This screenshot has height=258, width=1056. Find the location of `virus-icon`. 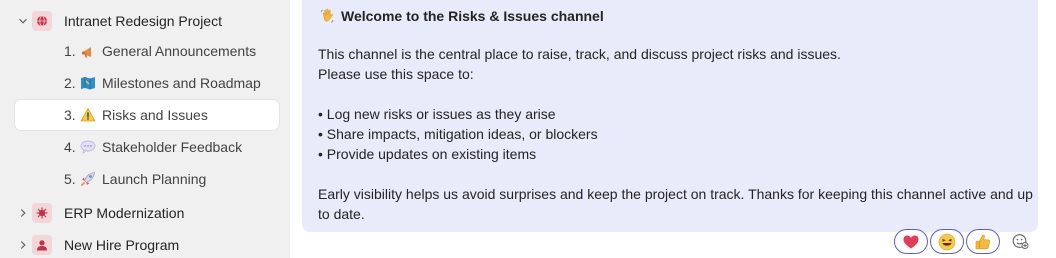

virus-icon is located at coordinates (42, 213).